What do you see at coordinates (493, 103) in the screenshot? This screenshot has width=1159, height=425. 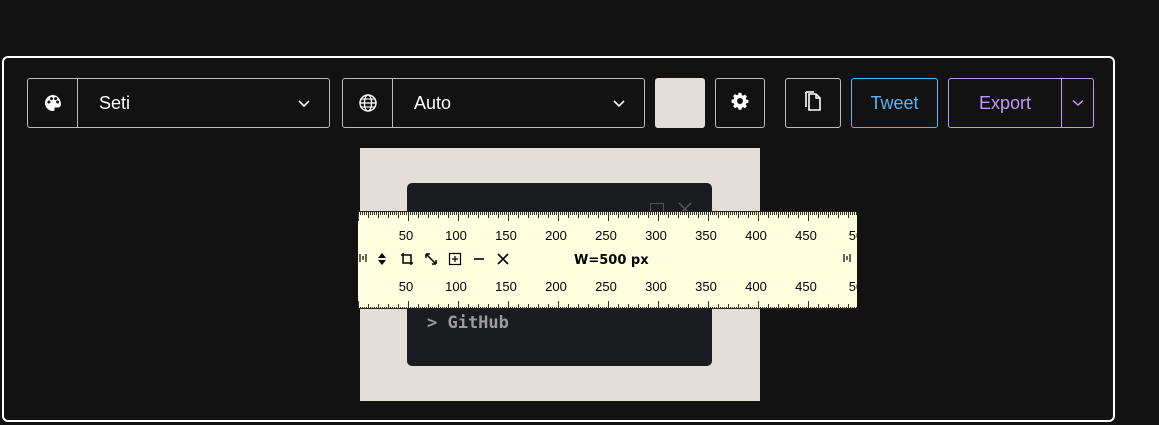 I see `language-select: Auto` at bounding box center [493, 103].